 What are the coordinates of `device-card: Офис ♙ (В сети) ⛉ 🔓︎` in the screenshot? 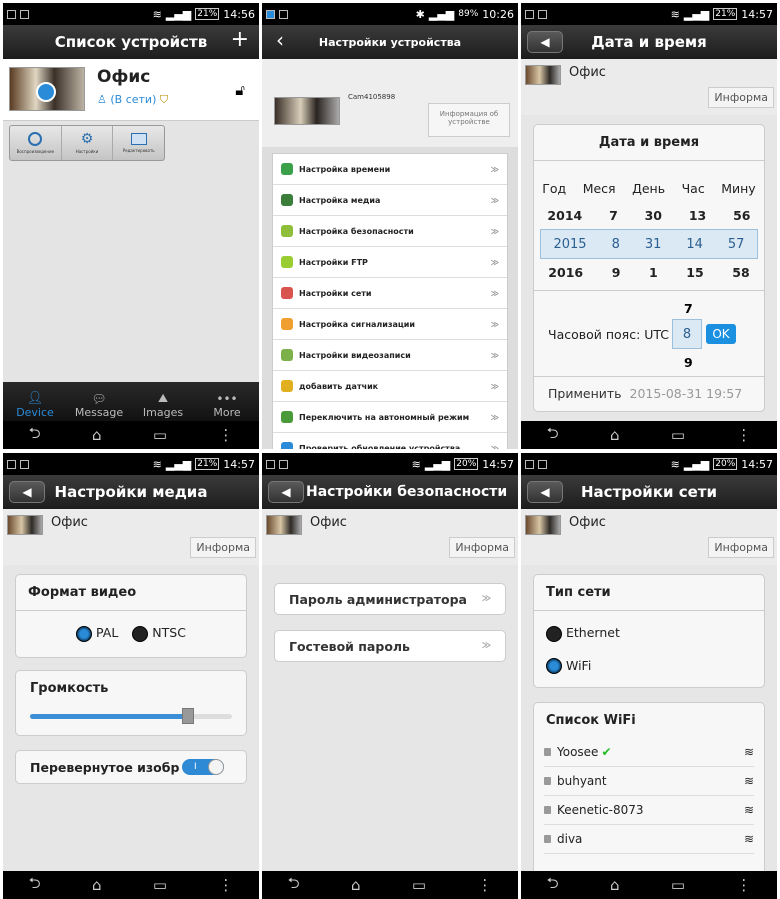 It's located at (131, 90).